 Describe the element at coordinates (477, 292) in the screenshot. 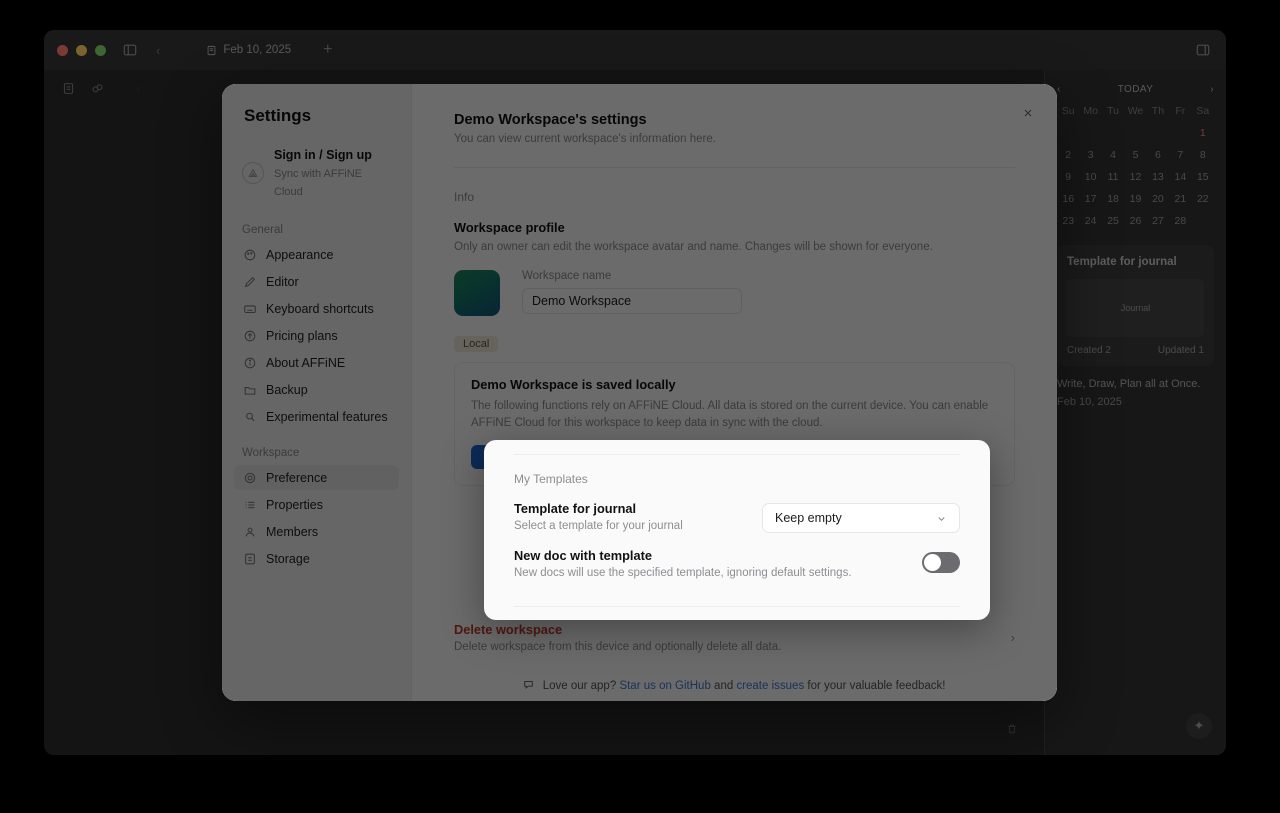

I see `workspace-avatar` at that location.